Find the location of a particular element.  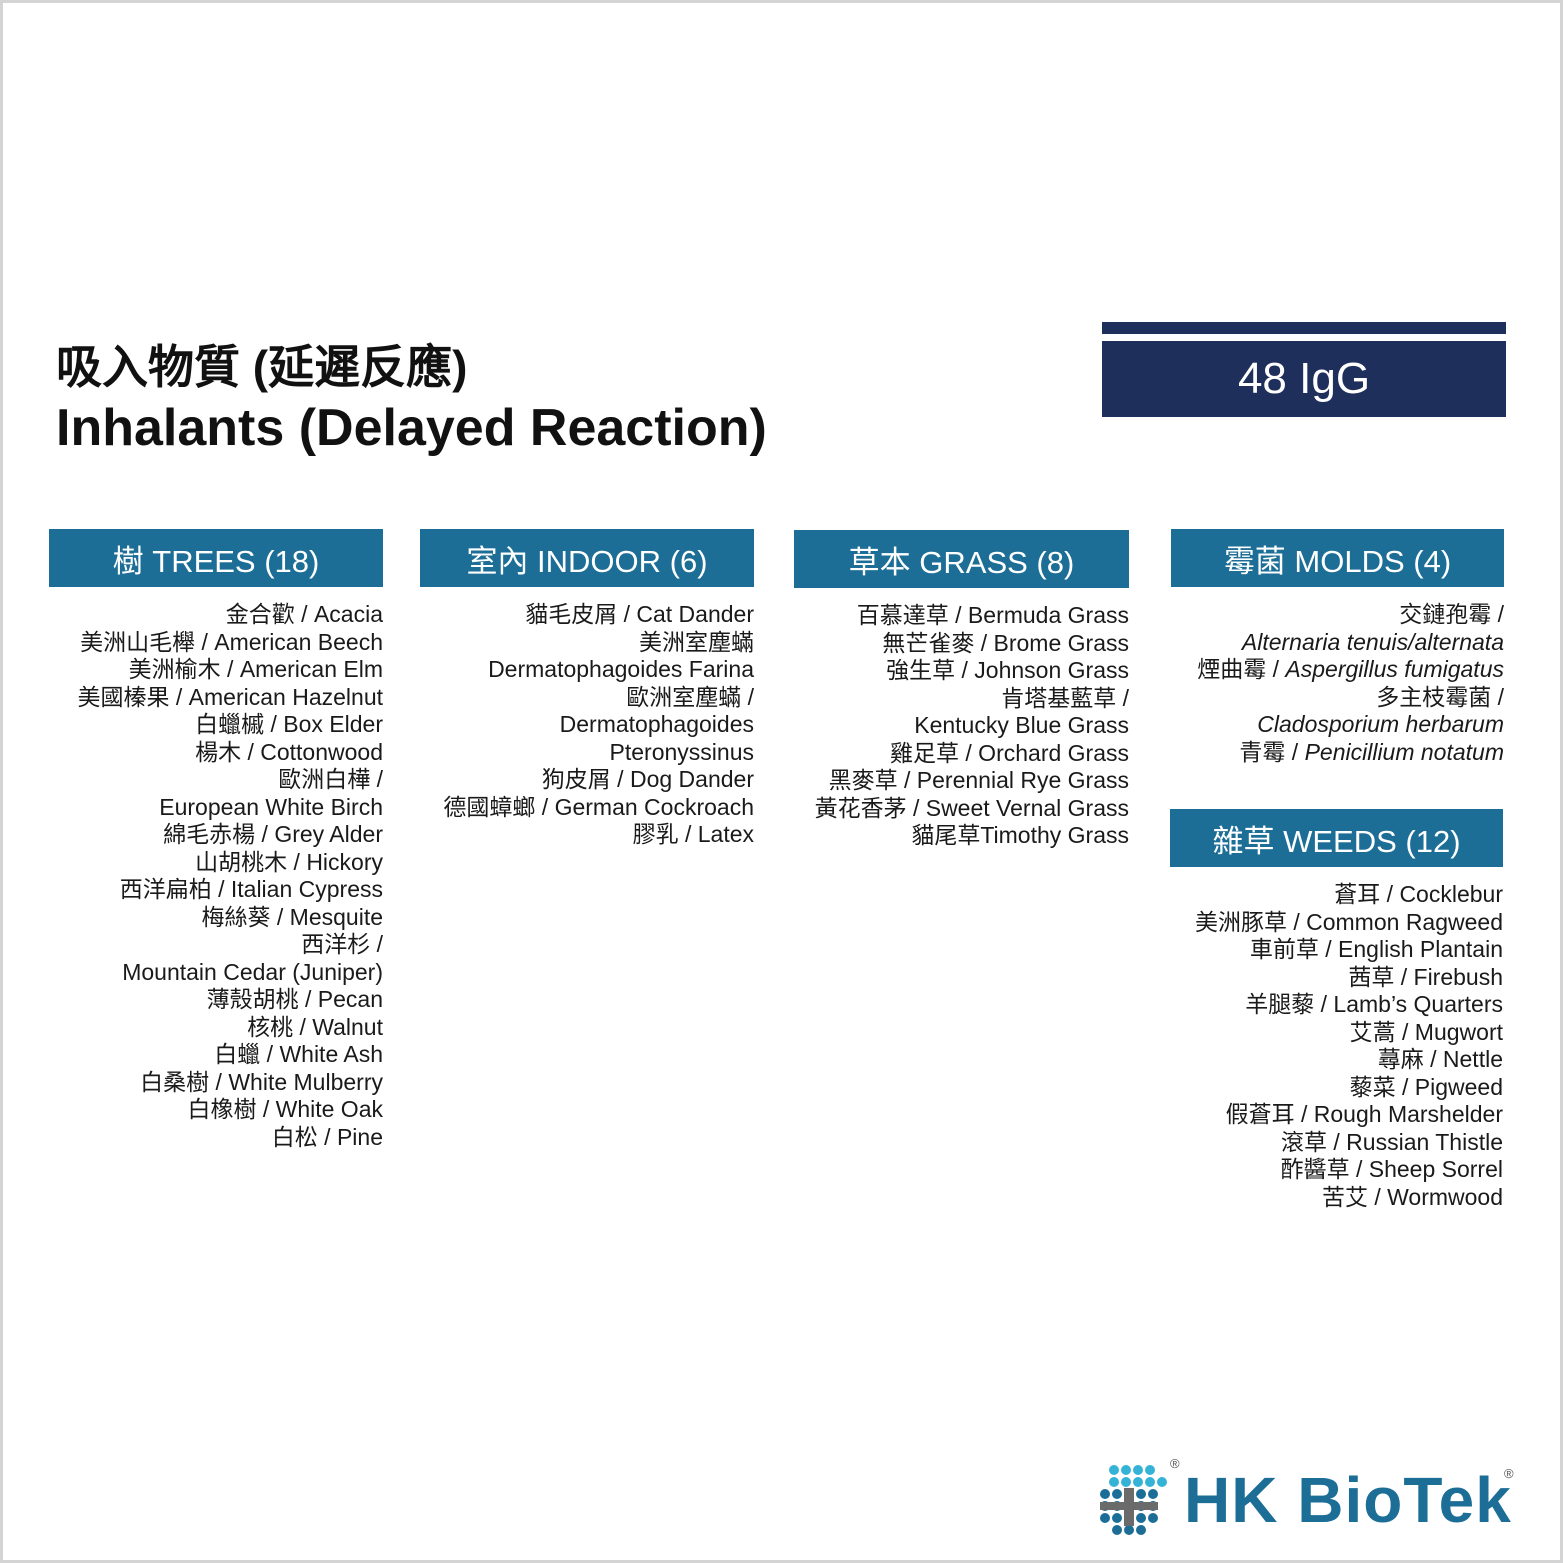

item-latin: Penicillium notatum is located at coordinates (1404, 751).